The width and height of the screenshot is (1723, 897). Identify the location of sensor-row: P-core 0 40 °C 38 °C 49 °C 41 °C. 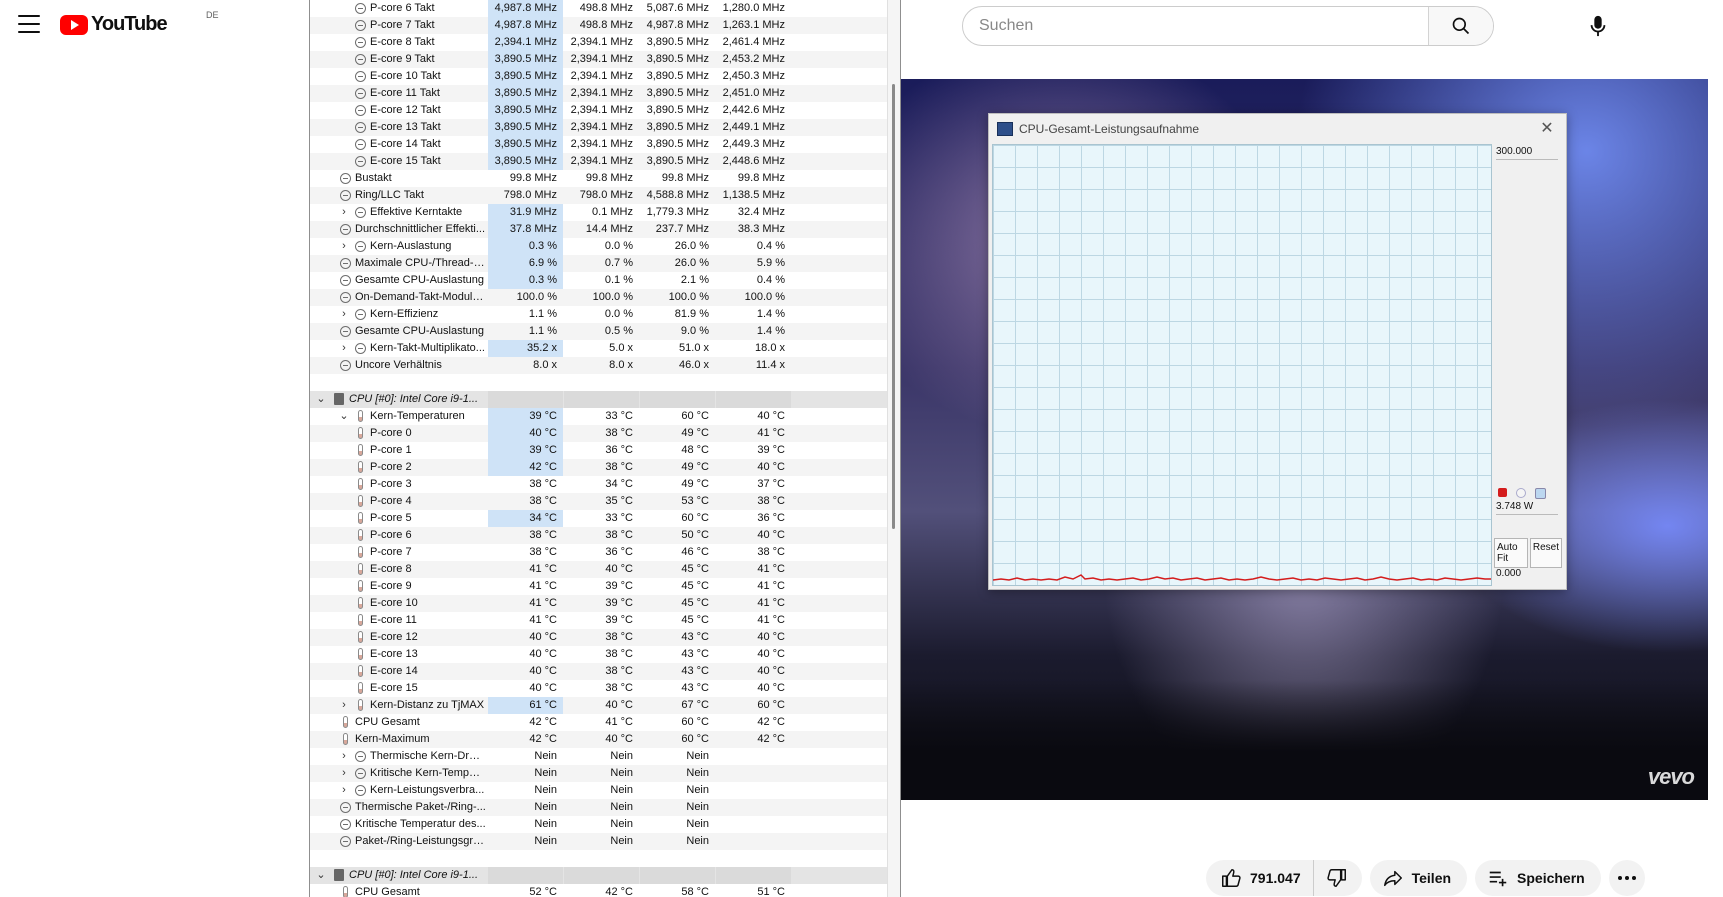
(598, 433).